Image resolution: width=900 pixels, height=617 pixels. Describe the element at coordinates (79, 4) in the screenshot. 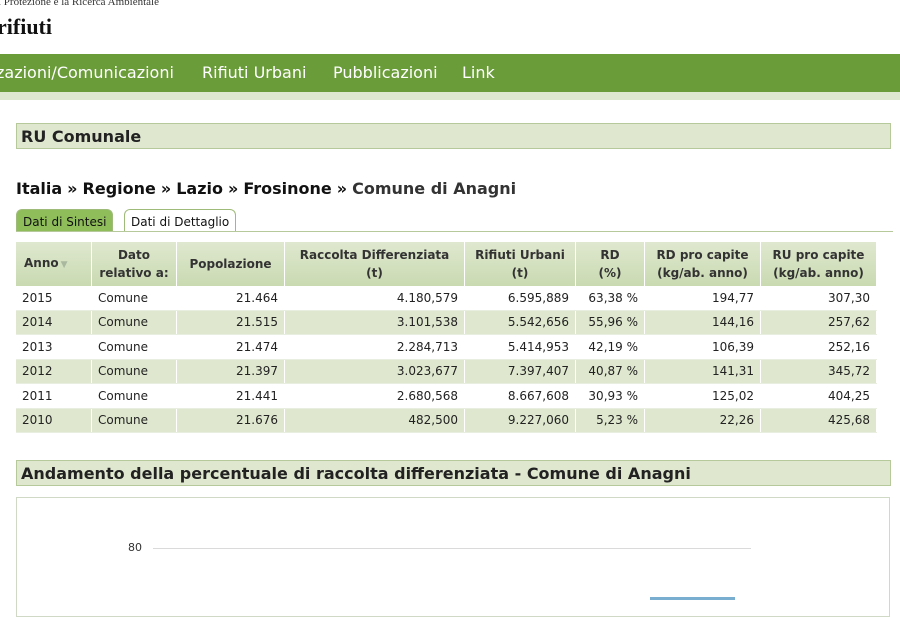

I see `org-name: i Protezione e la Ricerca Ambientale` at that location.